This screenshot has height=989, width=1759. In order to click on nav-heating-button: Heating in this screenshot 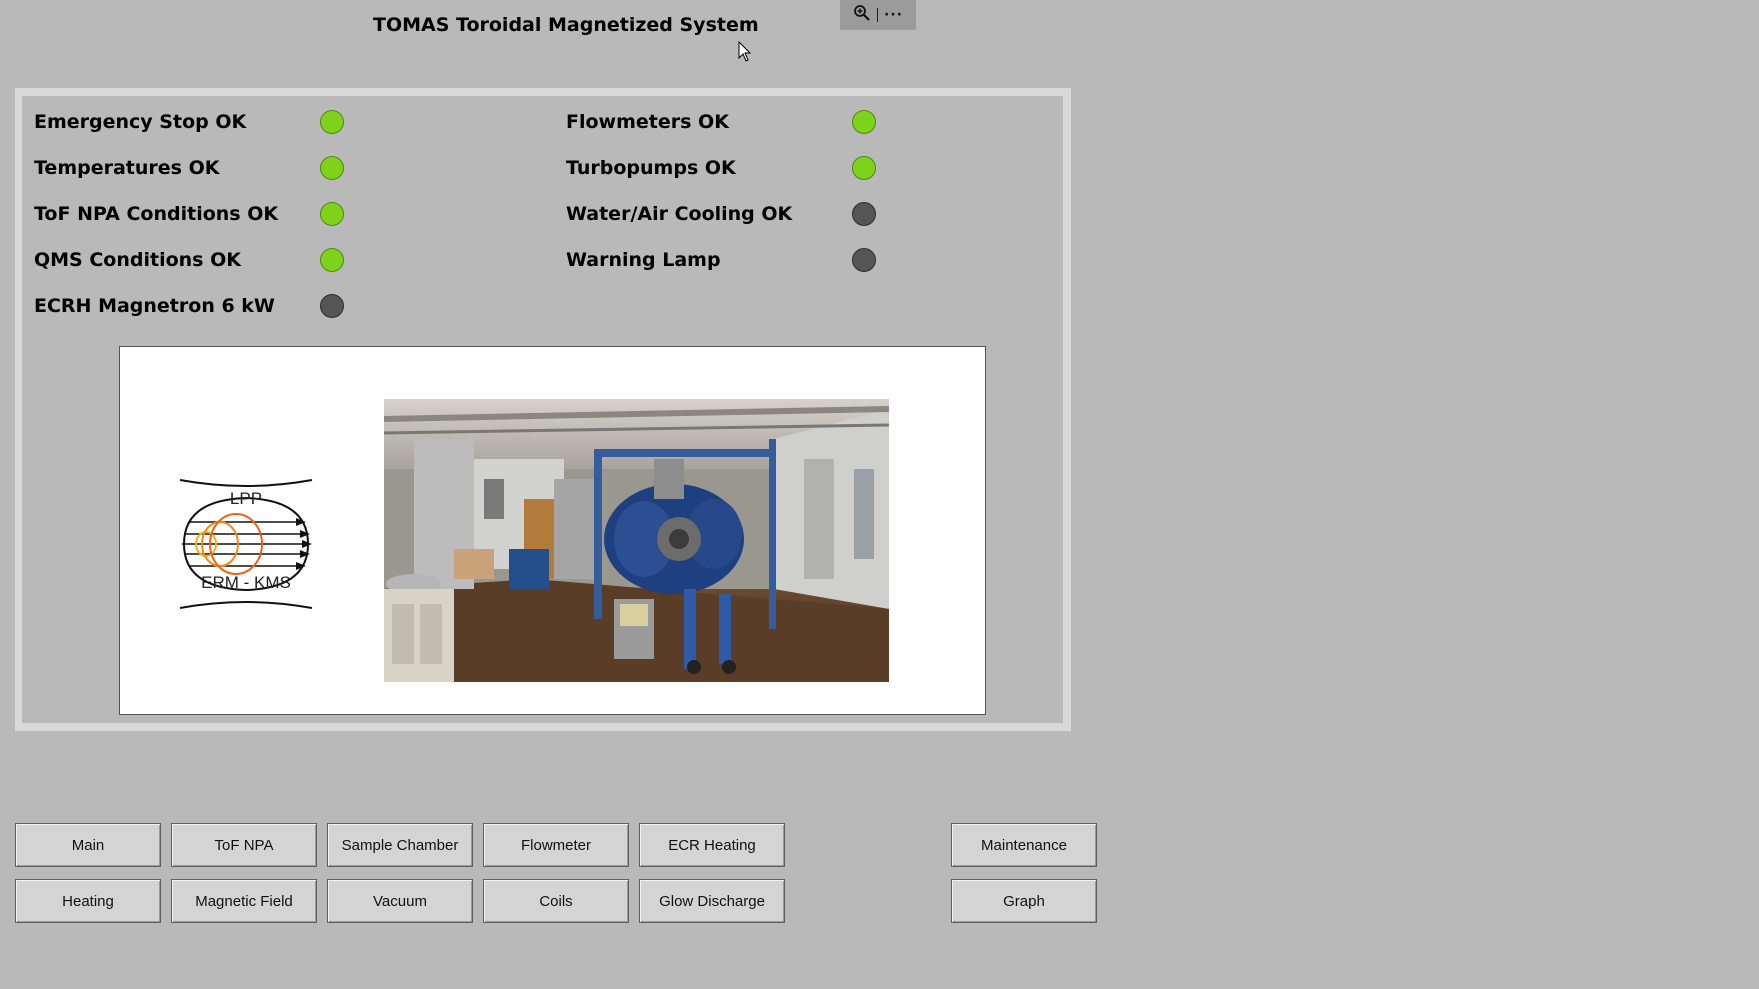, I will do `click(88, 901)`.